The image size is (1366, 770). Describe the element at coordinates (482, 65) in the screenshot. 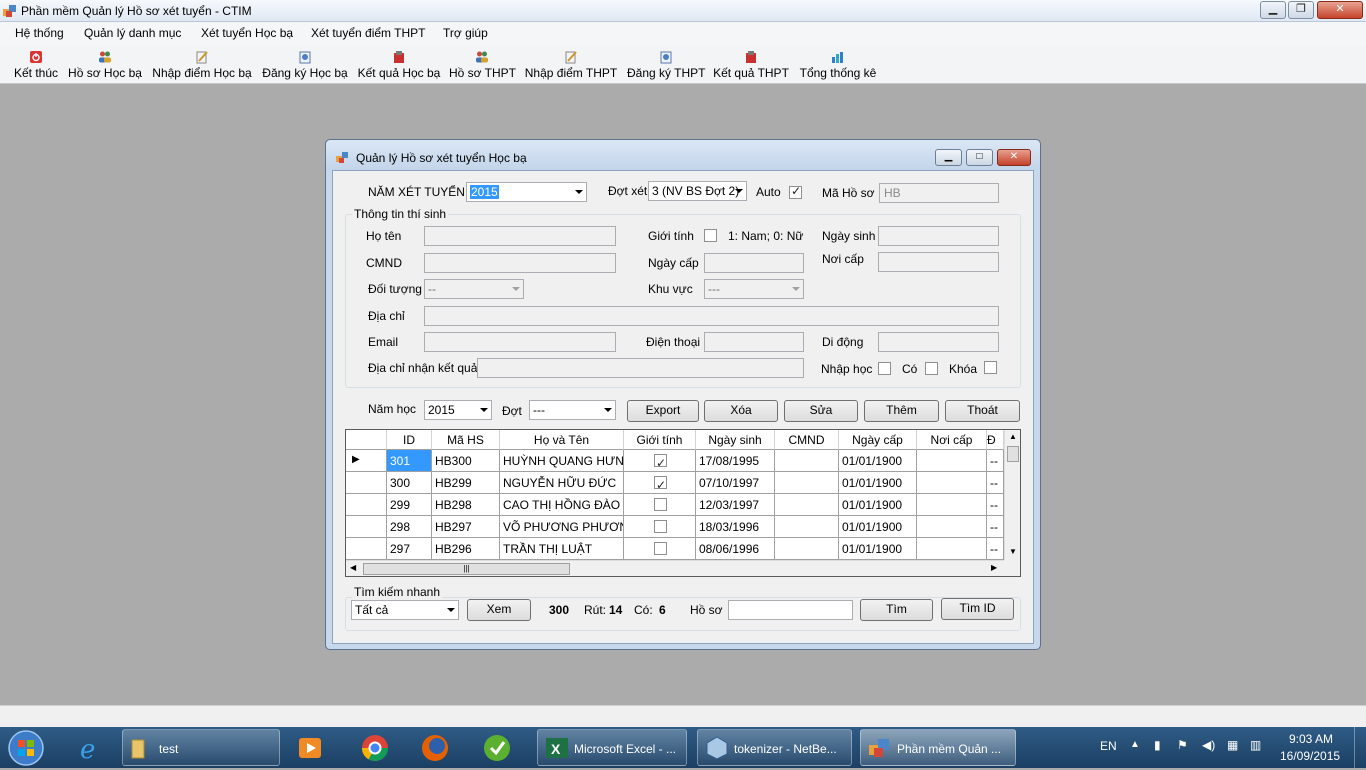

I see `toolbar-ho-so-thpt: Hồ sơ THPT` at that location.